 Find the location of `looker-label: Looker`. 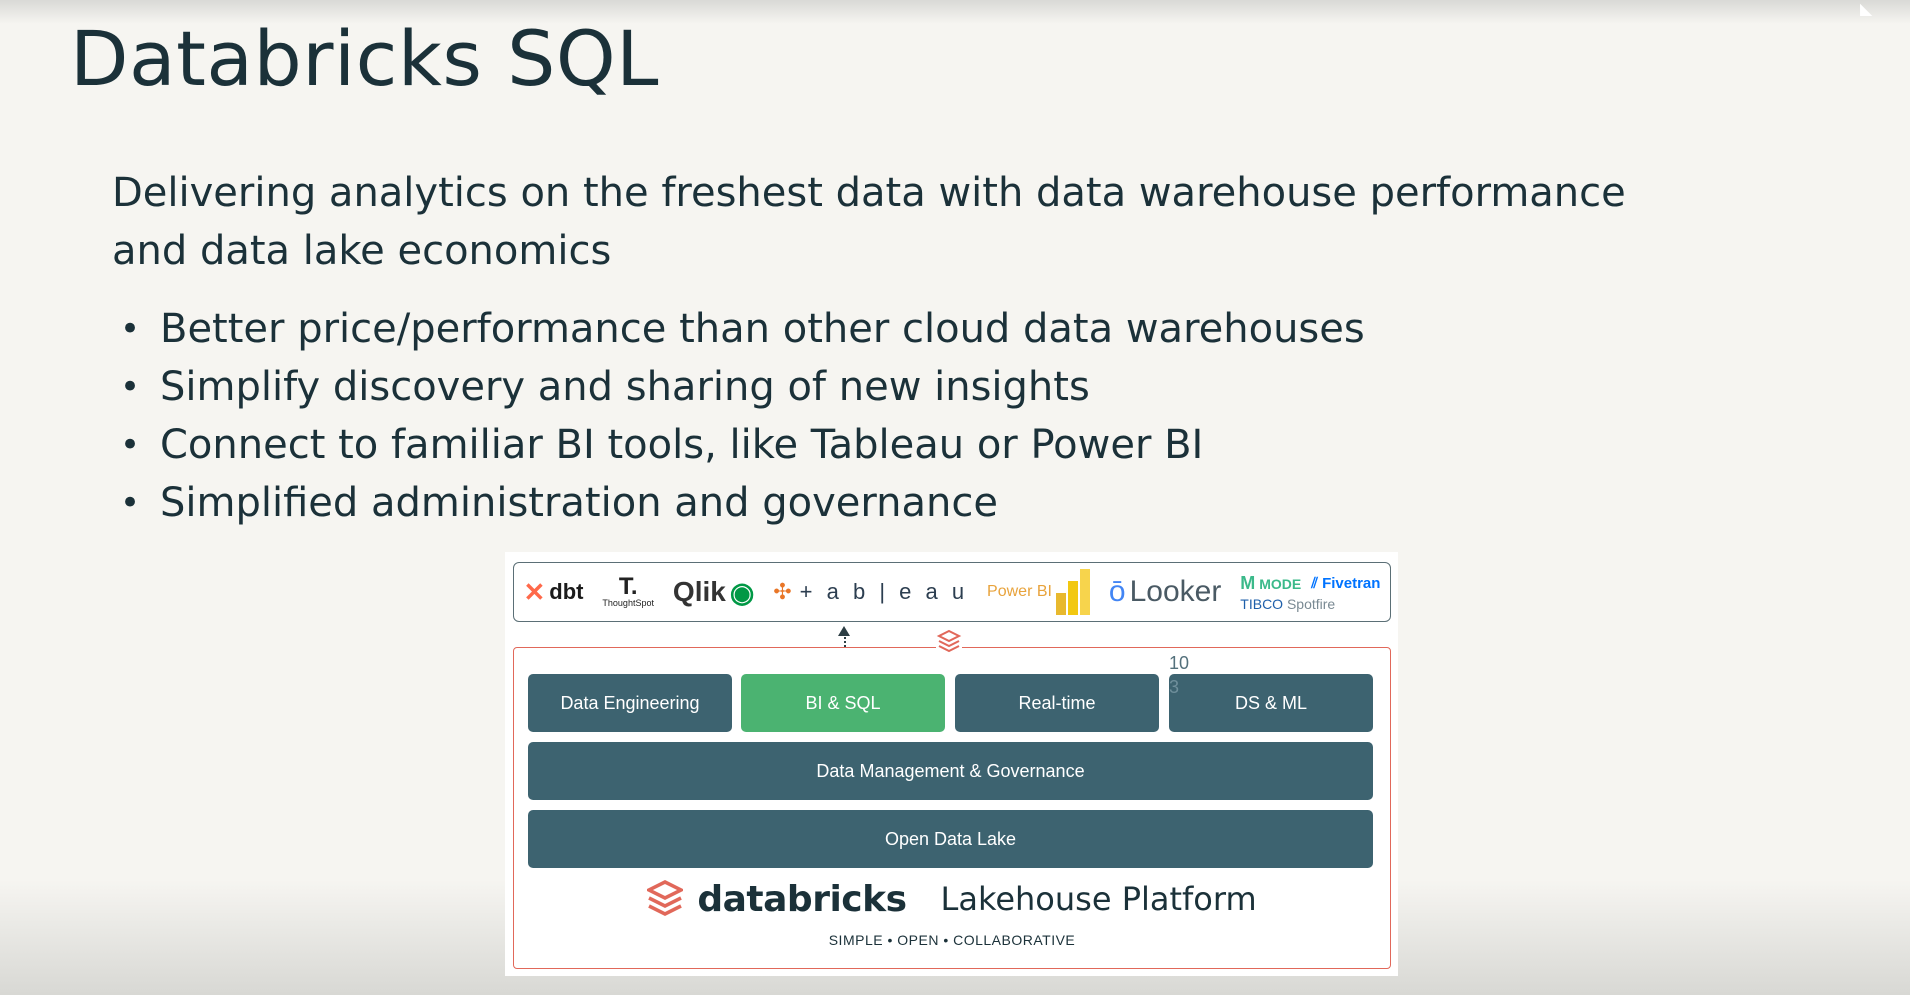

looker-label: Looker is located at coordinates (1175, 591).